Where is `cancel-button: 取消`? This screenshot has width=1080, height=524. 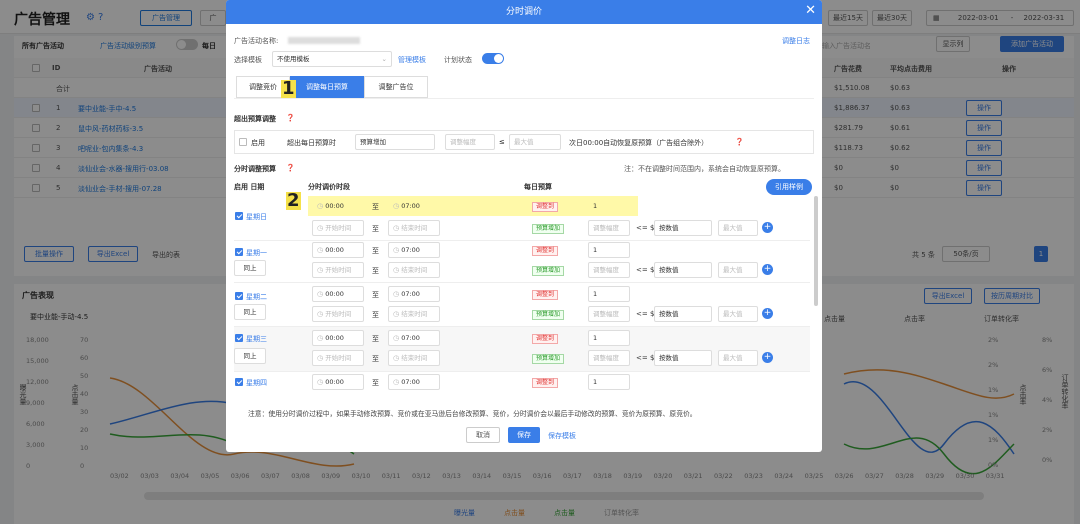
cancel-button: 取消 is located at coordinates (483, 435).